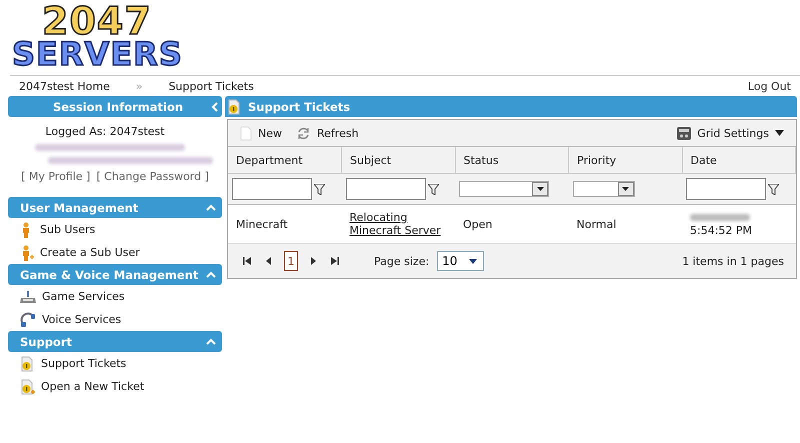  I want to click on headset-icon, so click(28, 320).